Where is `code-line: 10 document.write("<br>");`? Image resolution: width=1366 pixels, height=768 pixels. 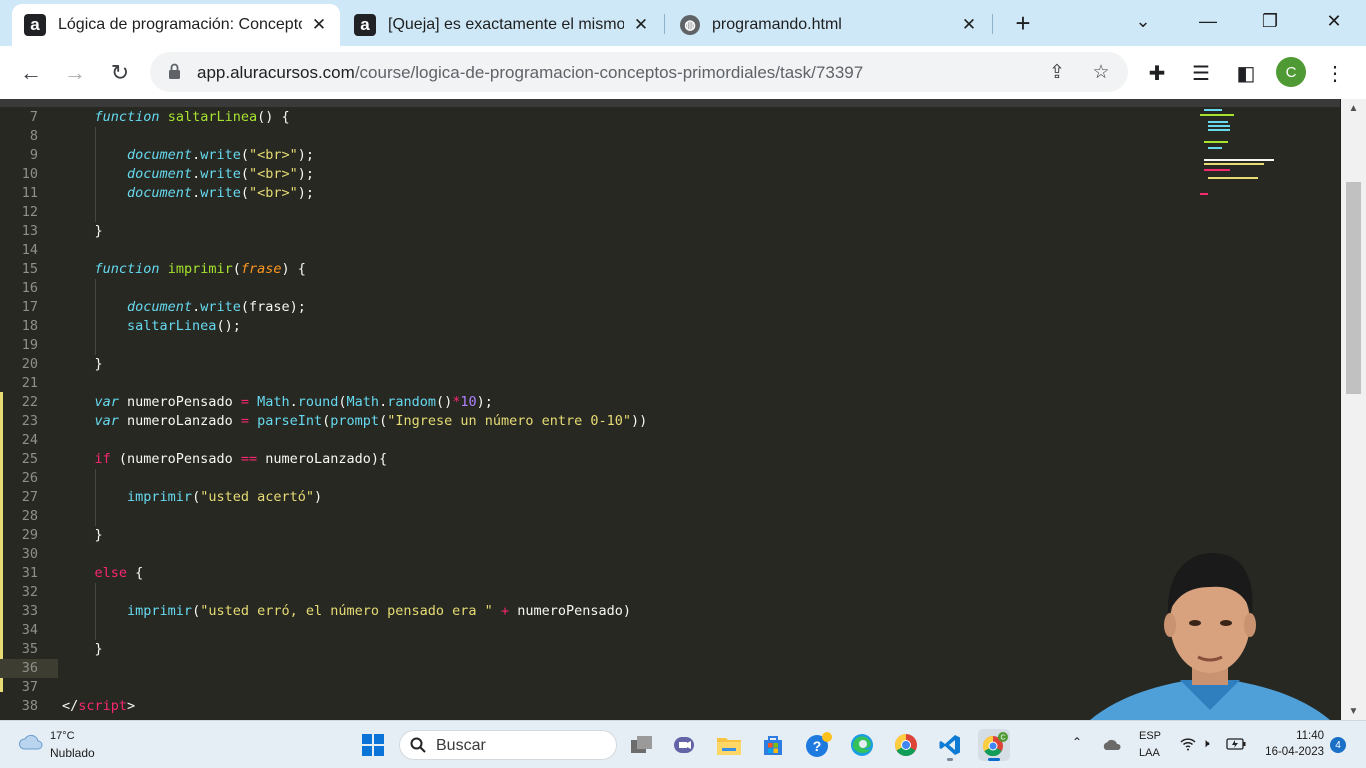
code-line: 10 document.write("<br>"); is located at coordinates (670, 174).